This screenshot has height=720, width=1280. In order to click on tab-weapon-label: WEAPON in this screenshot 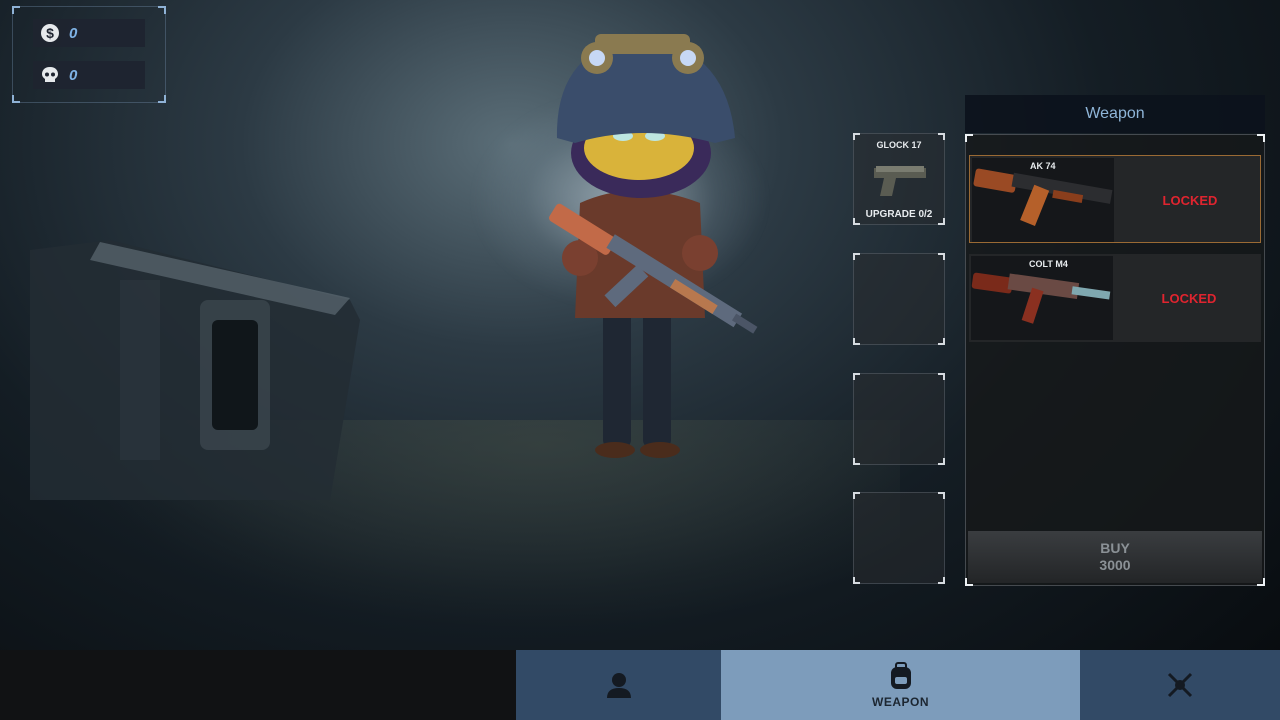, I will do `click(900, 702)`.